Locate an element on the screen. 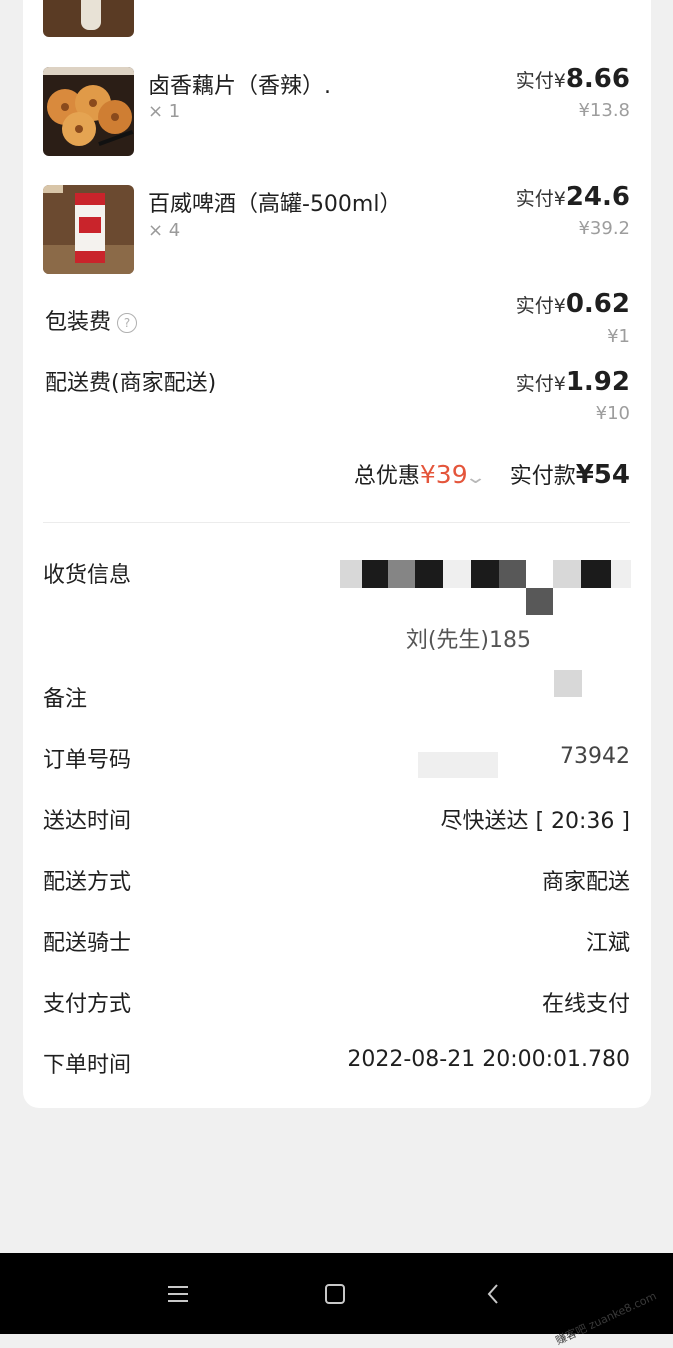 This screenshot has height=1348, width=673. delivery-time-value: 尽快送达 [ 20:36 ] is located at coordinates (535, 821).